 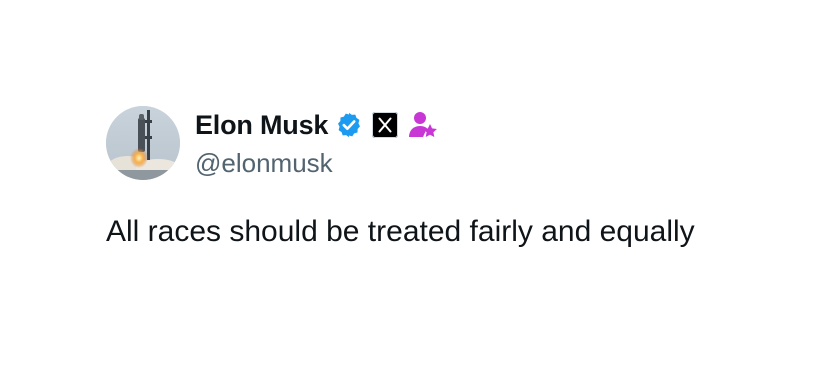 I want to click on display-name: Elon Musk, so click(x=261, y=125).